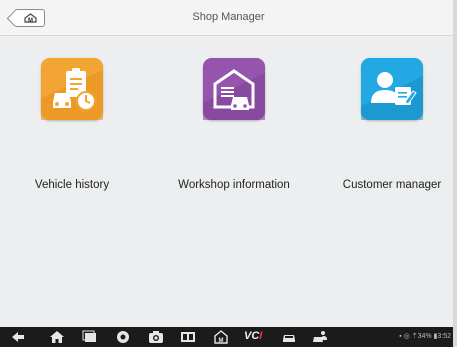  Describe the element at coordinates (234, 185) in the screenshot. I see `app-label: Workshop information` at that location.